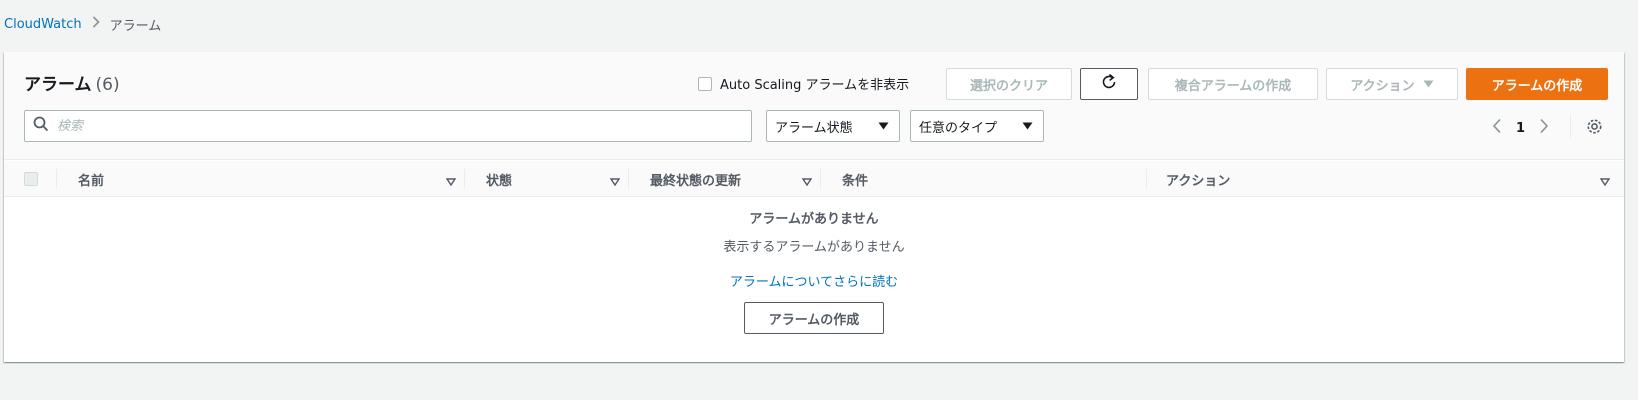  I want to click on refresh-button, so click(1109, 84).